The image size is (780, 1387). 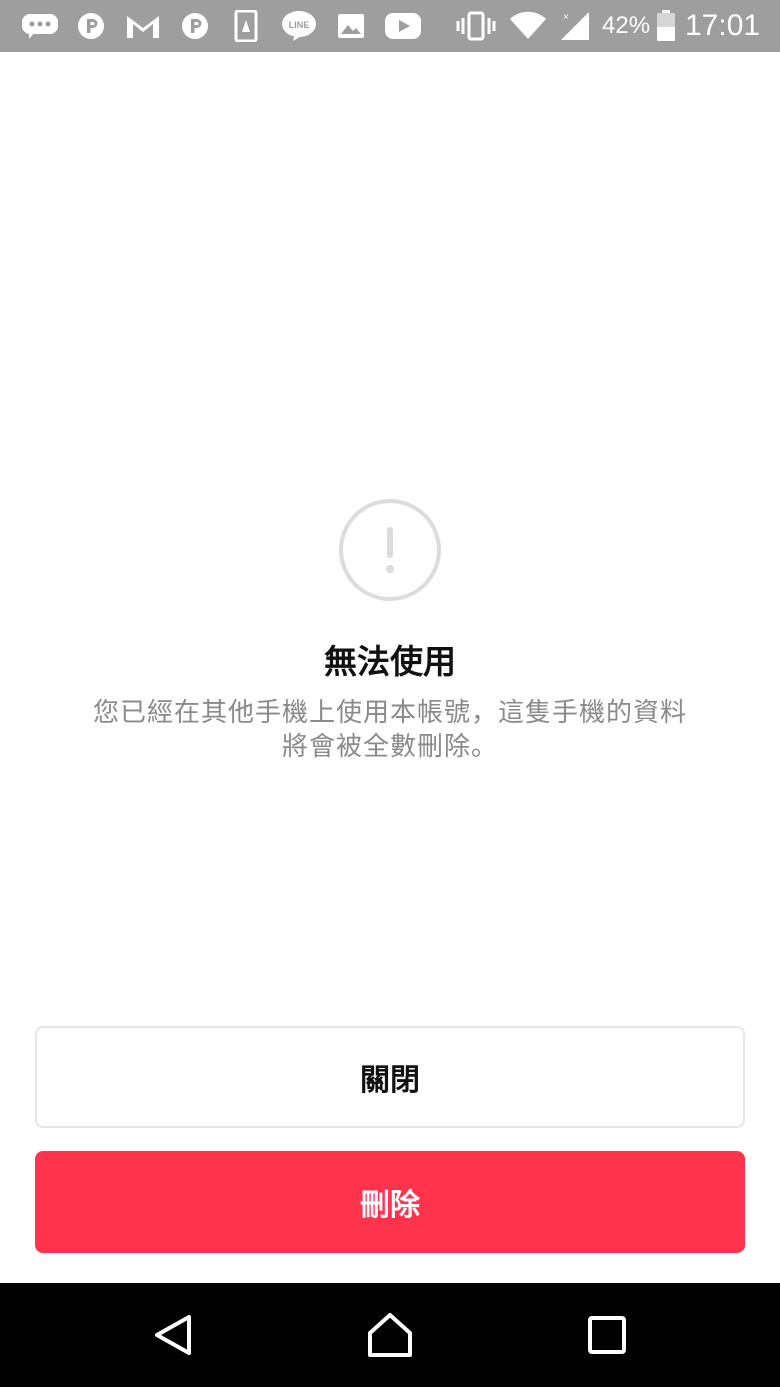 I want to click on image-icon, so click(x=351, y=26).